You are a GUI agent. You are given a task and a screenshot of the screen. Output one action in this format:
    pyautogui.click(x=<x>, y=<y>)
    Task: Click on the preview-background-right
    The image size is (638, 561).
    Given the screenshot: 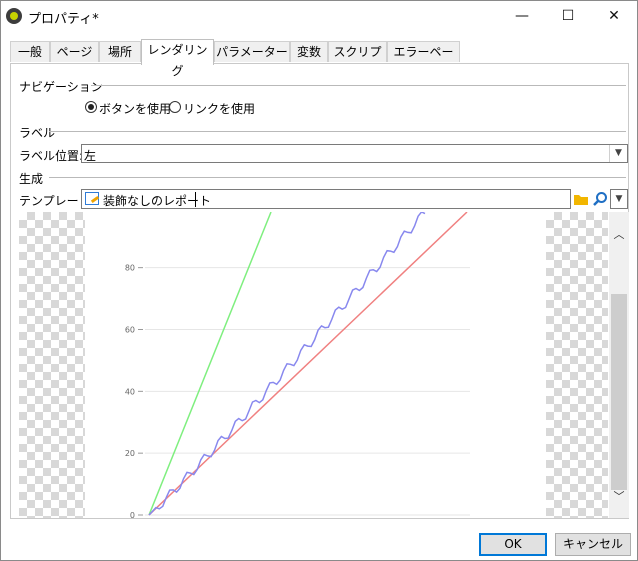 What is the action you would take?
    pyautogui.click(x=577, y=365)
    